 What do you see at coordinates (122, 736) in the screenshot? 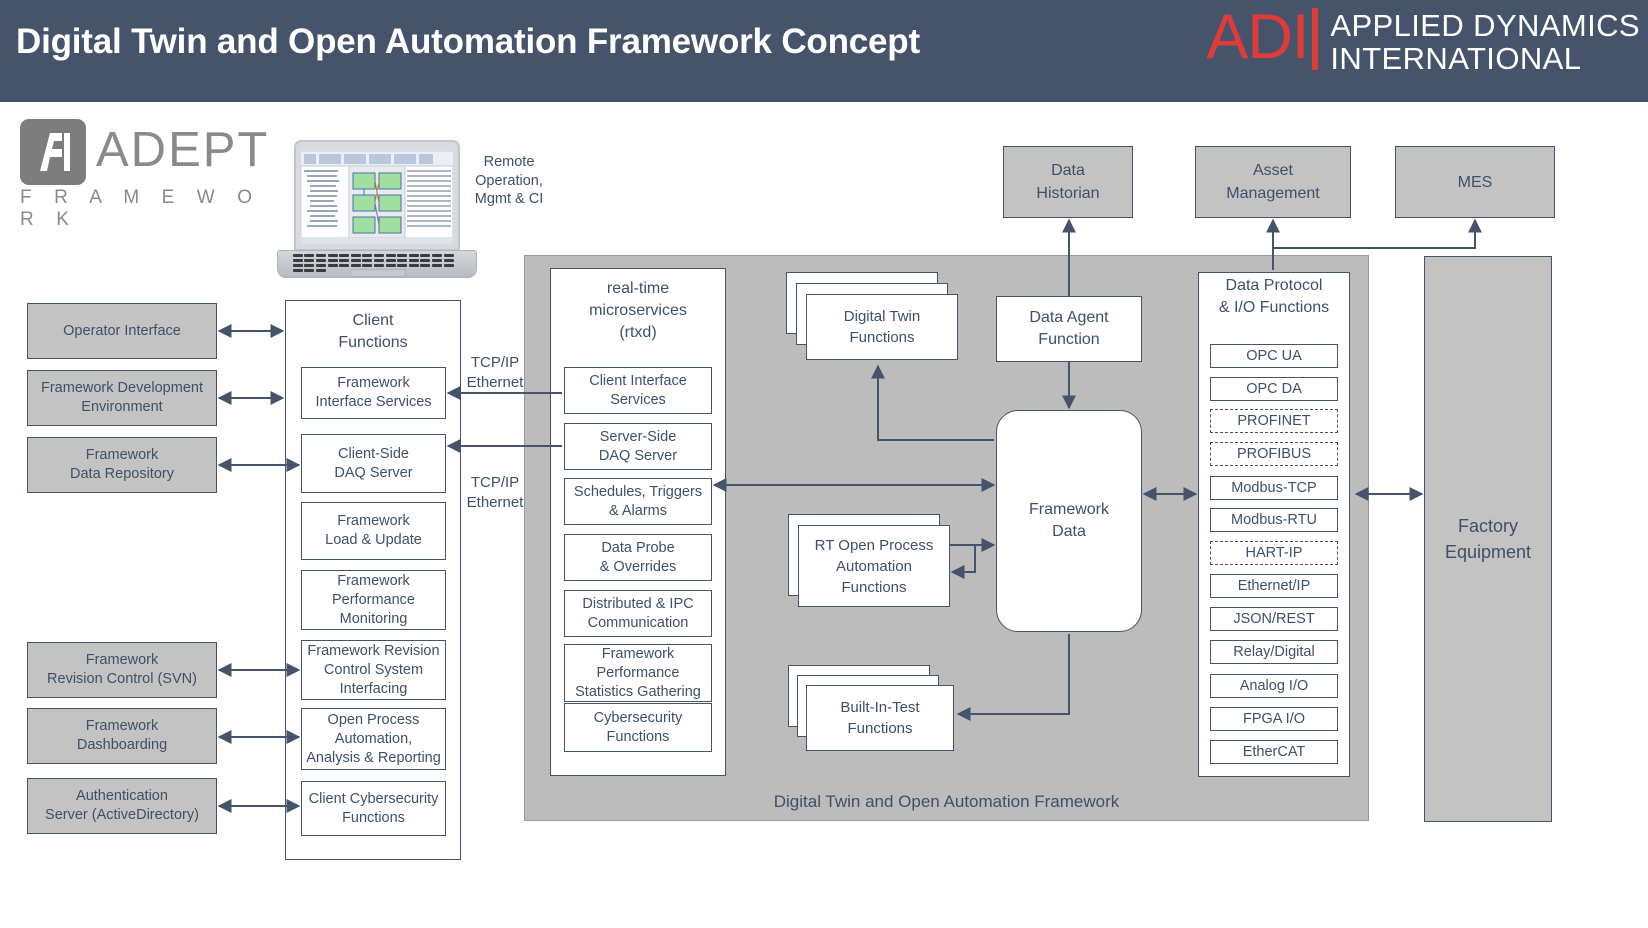
I see `box-framework-dashboarding: Framework Dashboarding` at bounding box center [122, 736].